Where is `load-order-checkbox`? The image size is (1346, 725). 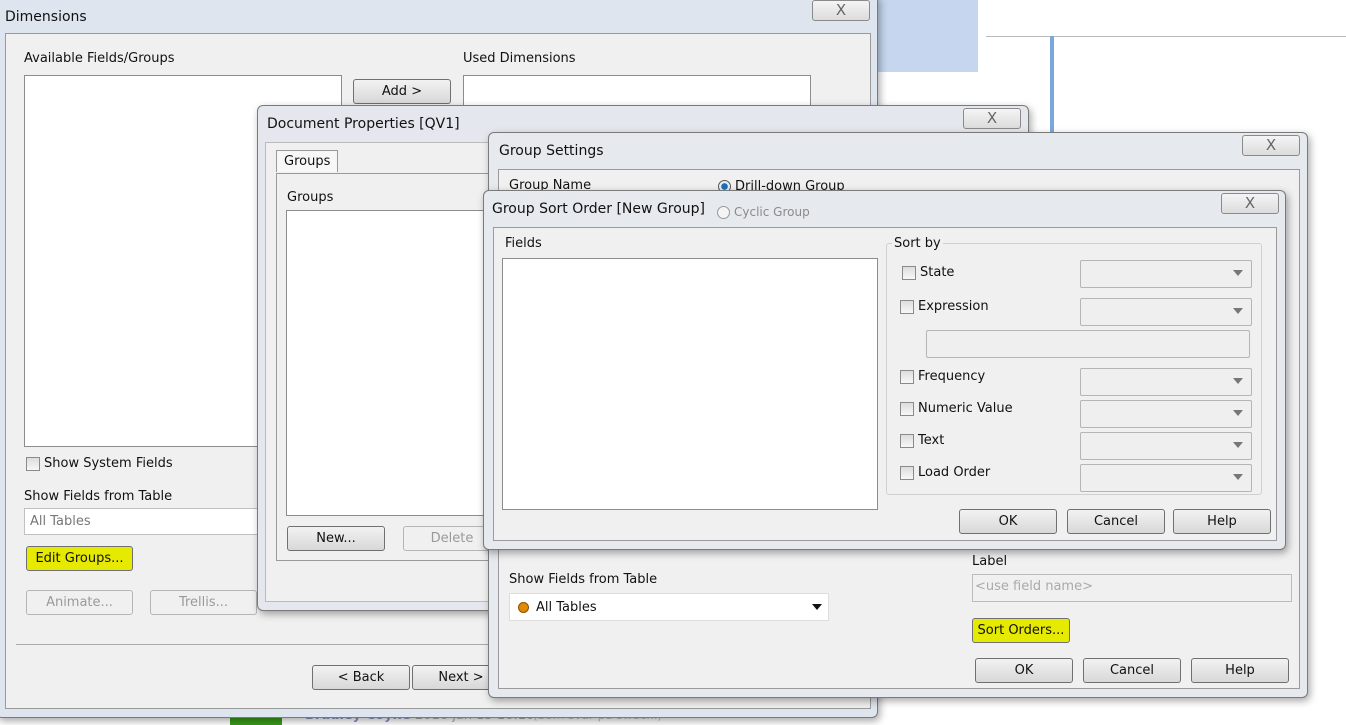
load-order-checkbox is located at coordinates (907, 473).